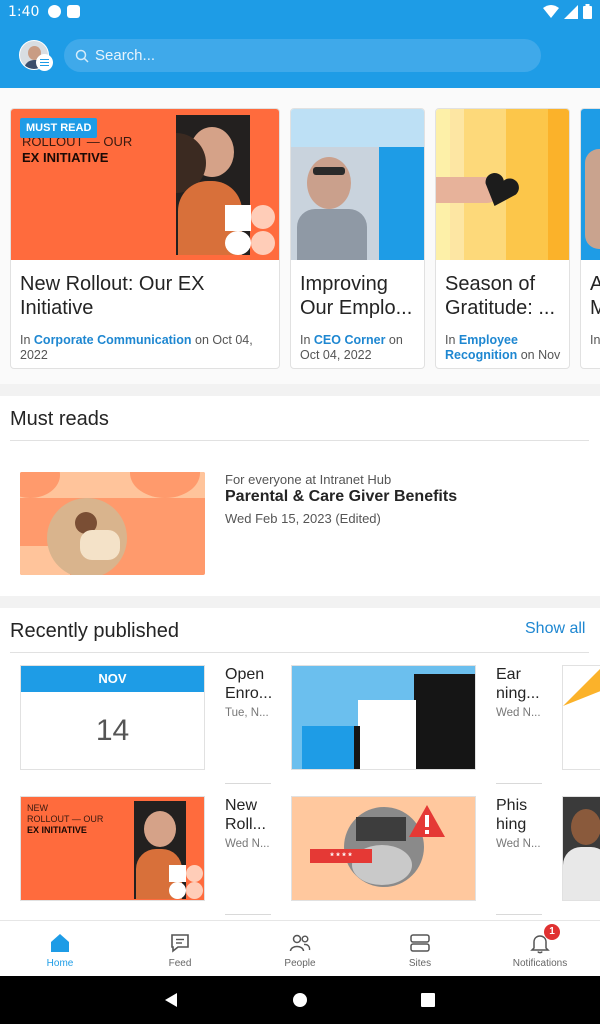 The image size is (600, 1024). Describe the element at coordinates (341, 497) in the screenshot. I see `must-read-title: Parental & Care Giver Benefits` at that location.